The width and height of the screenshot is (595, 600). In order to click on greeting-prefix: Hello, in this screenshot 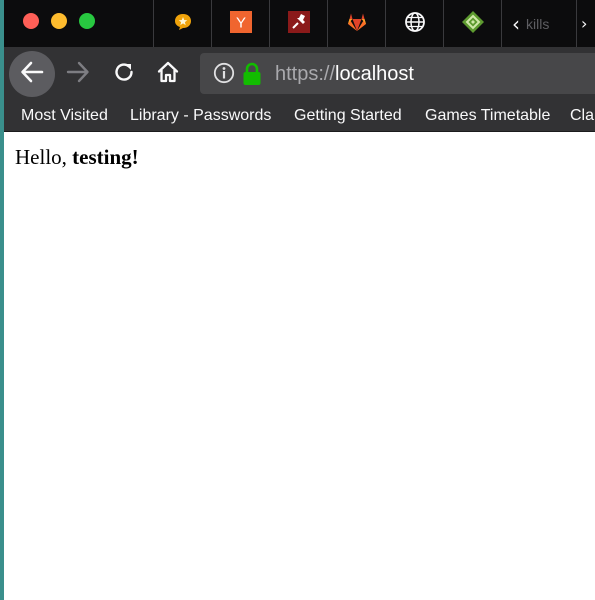, I will do `click(44, 157)`.